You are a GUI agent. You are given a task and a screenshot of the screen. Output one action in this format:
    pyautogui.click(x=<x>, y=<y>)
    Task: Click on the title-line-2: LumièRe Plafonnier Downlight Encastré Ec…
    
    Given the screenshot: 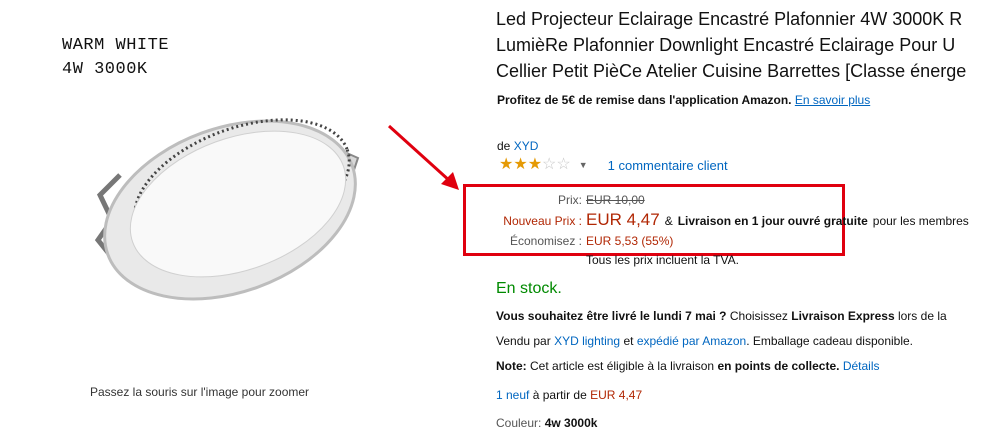 What is the action you would take?
    pyautogui.click(x=726, y=45)
    